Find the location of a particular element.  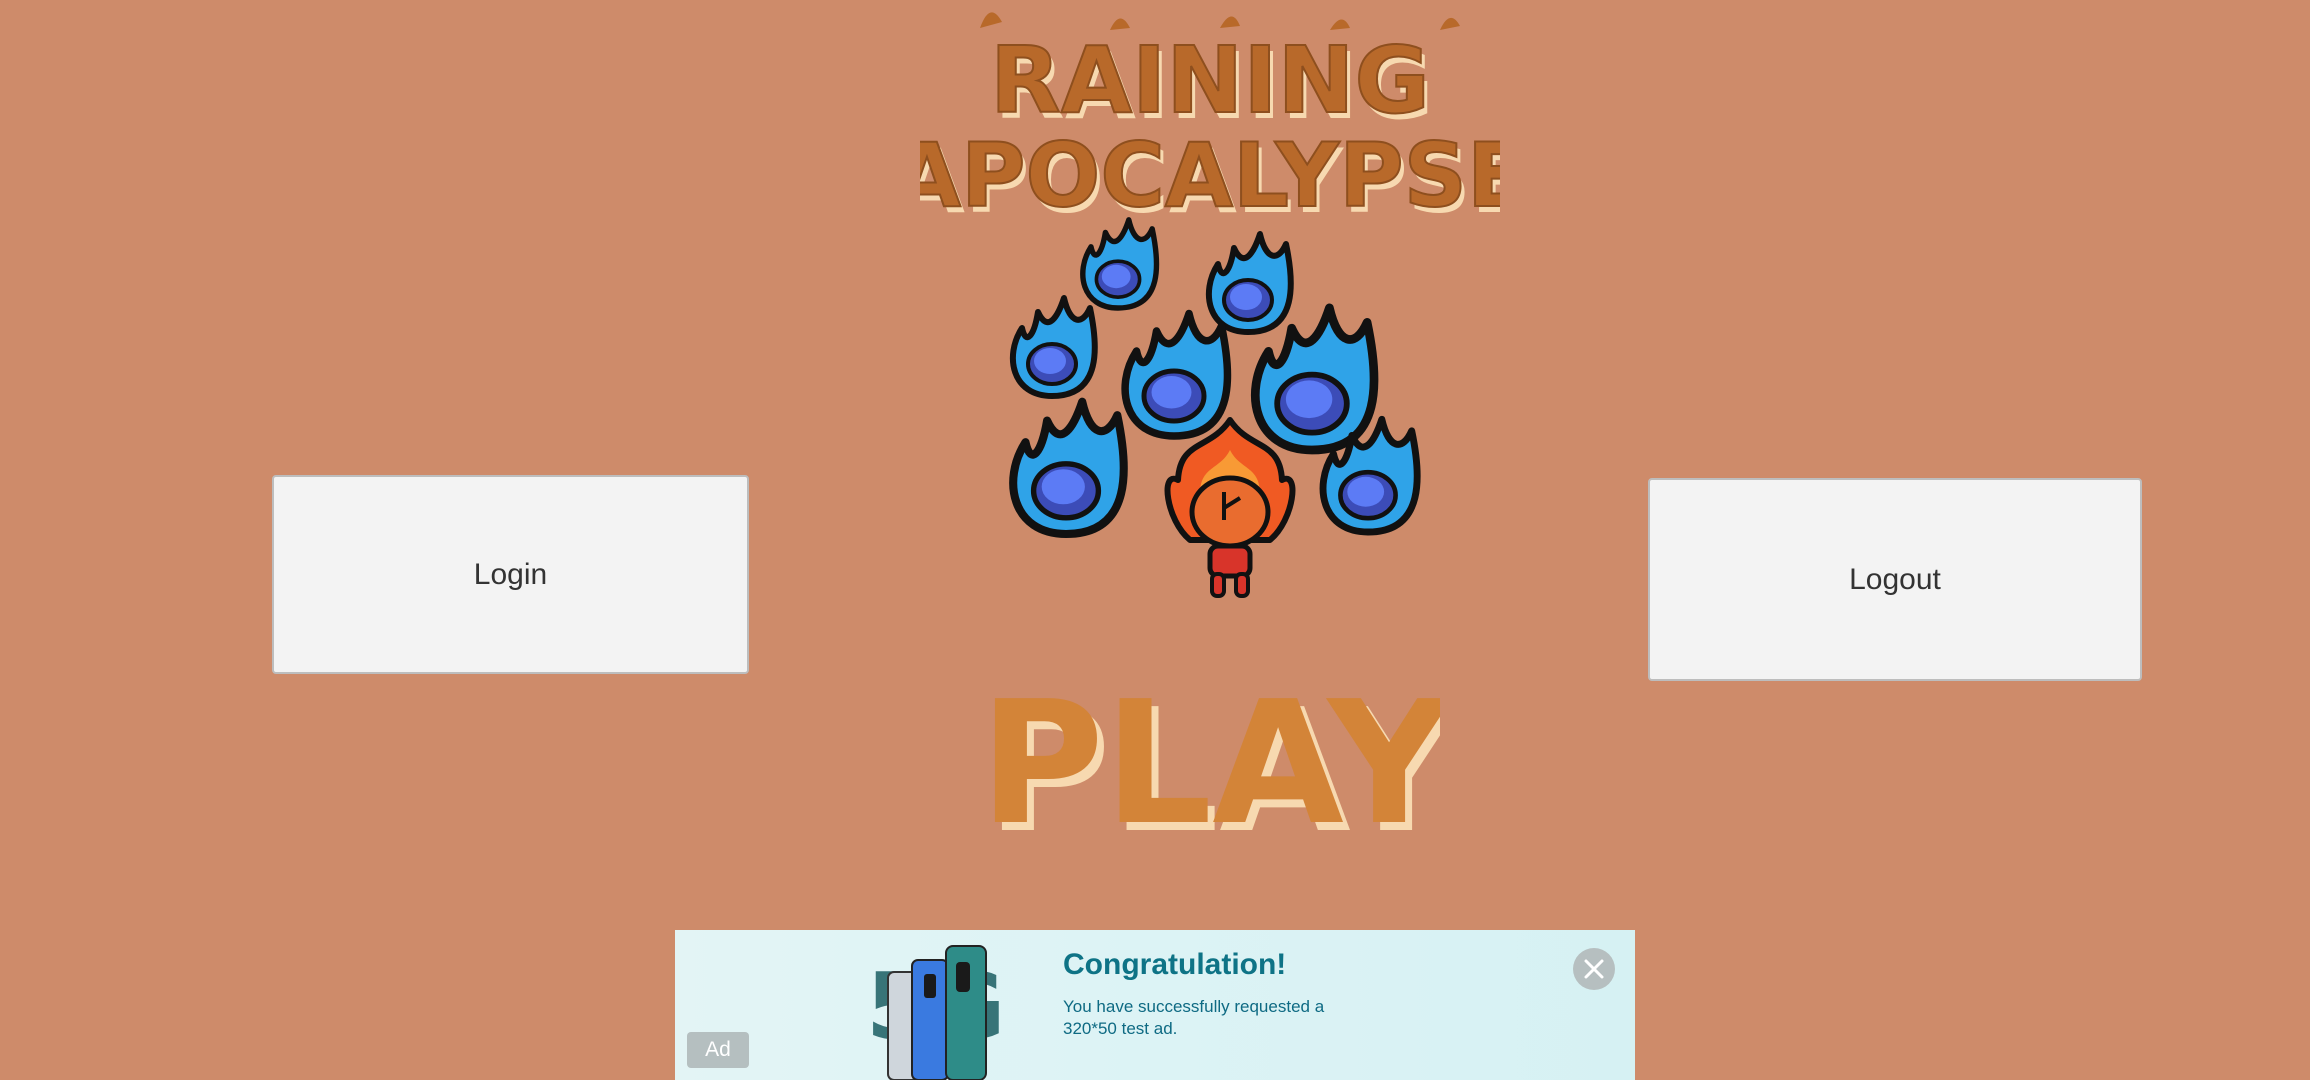

play-button: PLAY PLAY is located at coordinates (1215, 775).